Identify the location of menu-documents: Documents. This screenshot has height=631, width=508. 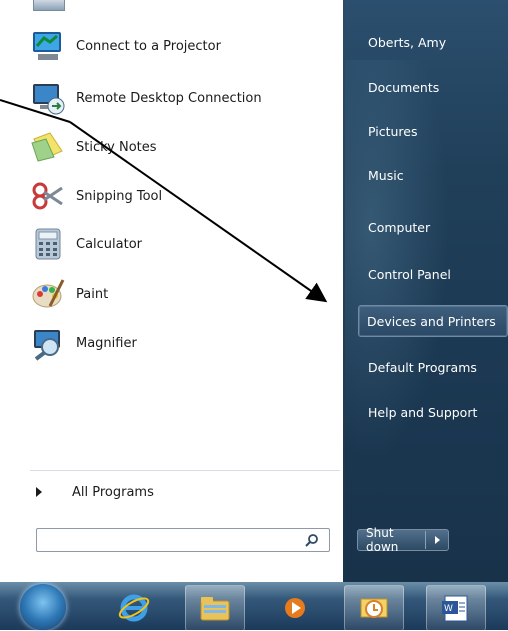
(434, 87).